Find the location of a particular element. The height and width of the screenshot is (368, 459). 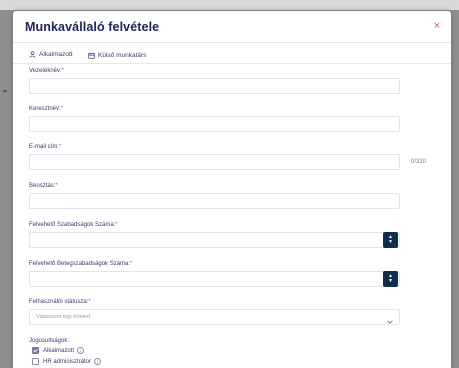

permission-employee-label: Alkalmazott is located at coordinates (59, 350).